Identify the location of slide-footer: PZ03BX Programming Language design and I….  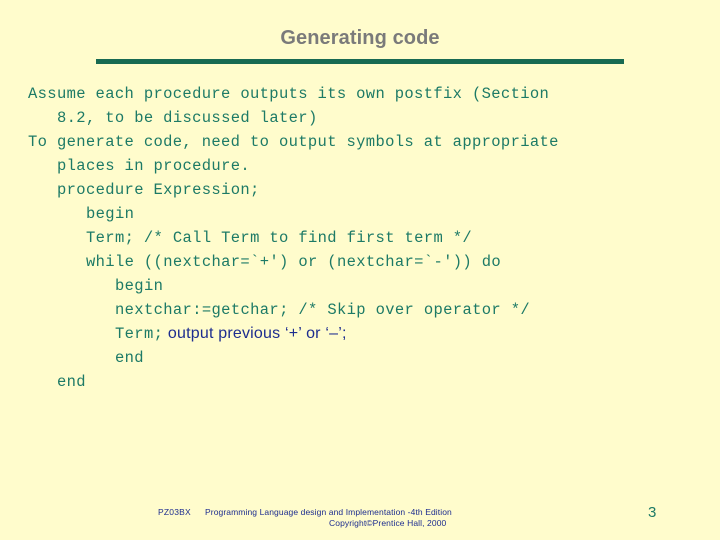
(360, 521).